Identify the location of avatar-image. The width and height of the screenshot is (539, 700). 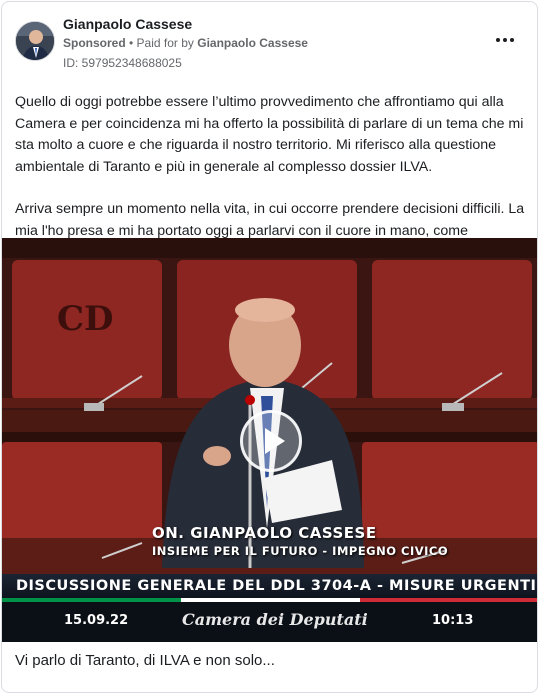
(35, 41).